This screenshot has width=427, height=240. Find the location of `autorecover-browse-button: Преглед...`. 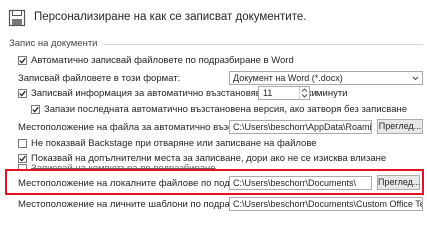

autorecover-browse-button: Преглед... is located at coordinates (400, 126).